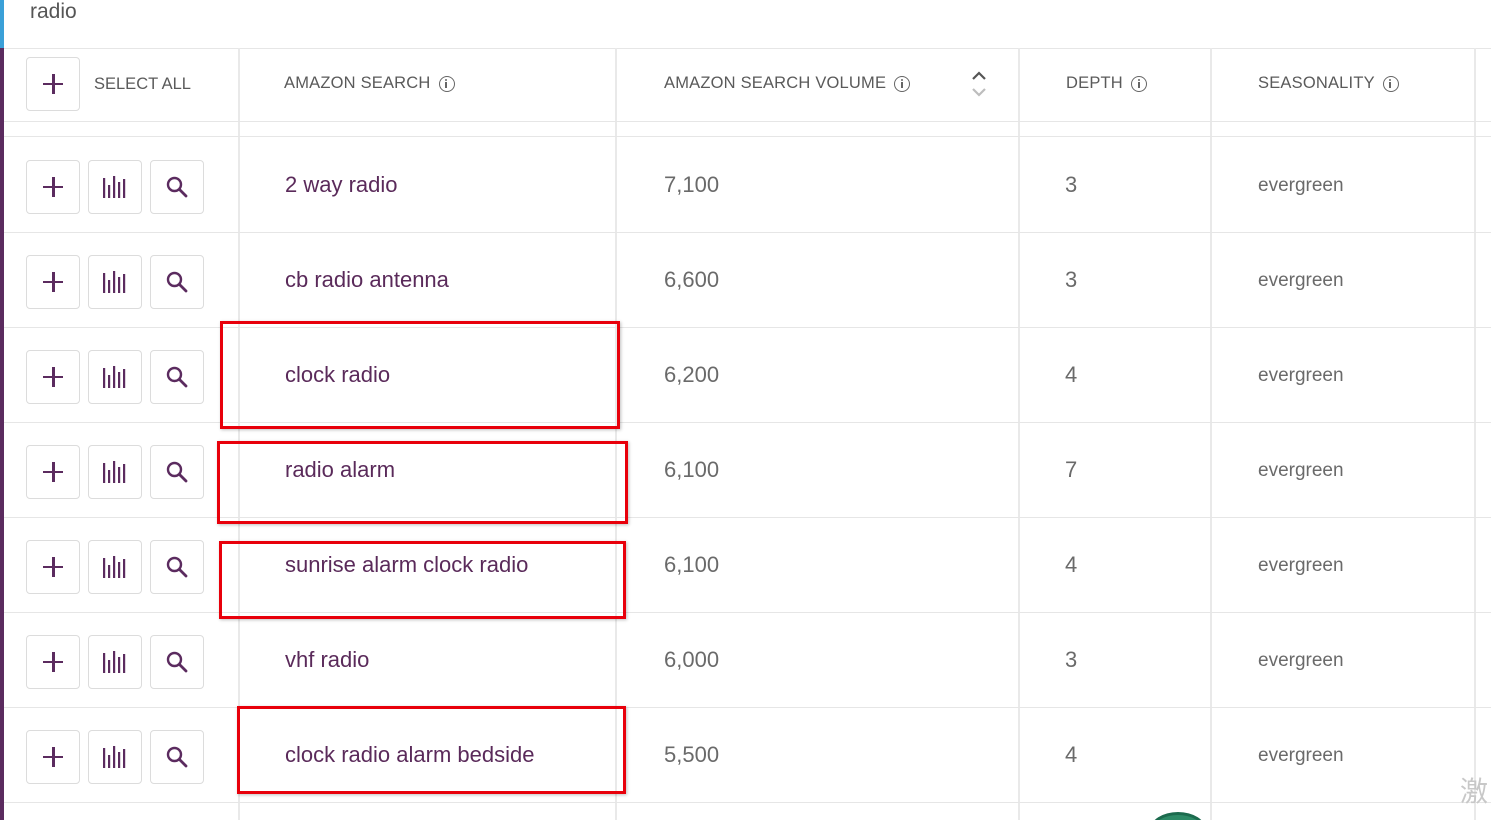 The height and width of the screenshot is (820, 1491). Describe the element at coordinates (692, 279) in the screenshot. I see `volume-cell: 6,600` at that location.